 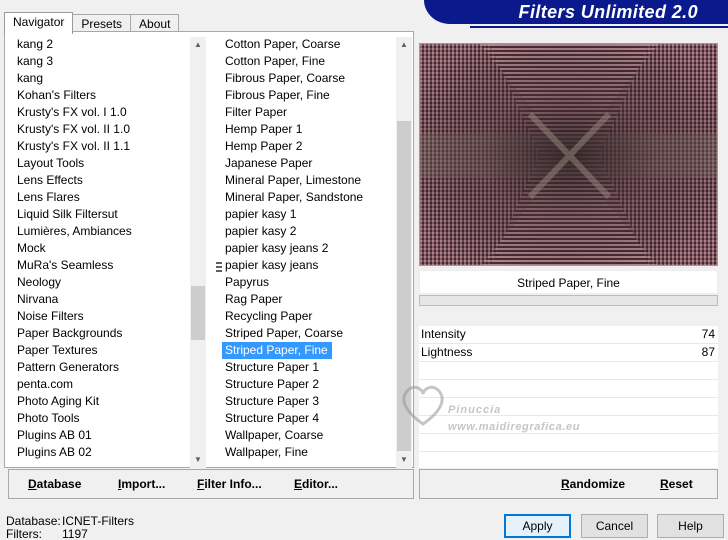 What do you see at coordinates (309, 44) in the screenshot?
I see `list-item: Cotton Paper, Coarse` at bounding box center [309, 44].